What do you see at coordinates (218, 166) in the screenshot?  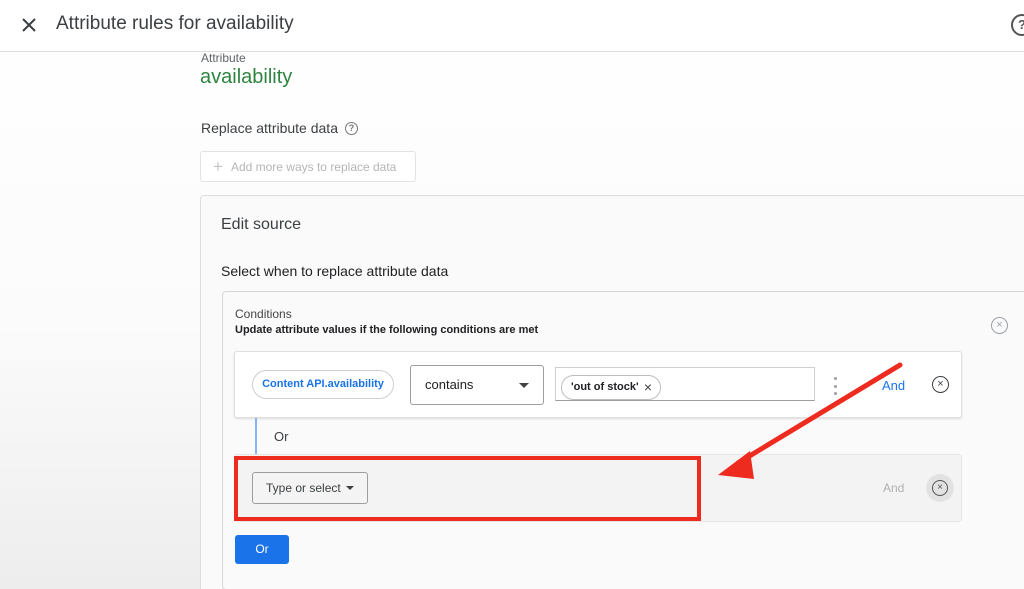 I see `plus-icon: +` at bounding box center [218, 166].